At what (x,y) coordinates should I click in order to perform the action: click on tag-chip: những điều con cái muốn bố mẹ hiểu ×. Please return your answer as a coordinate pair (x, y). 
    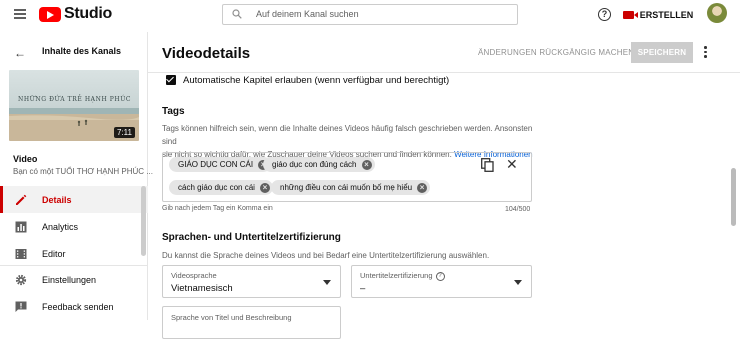
    Looking at the image, I should click on (351, 187).